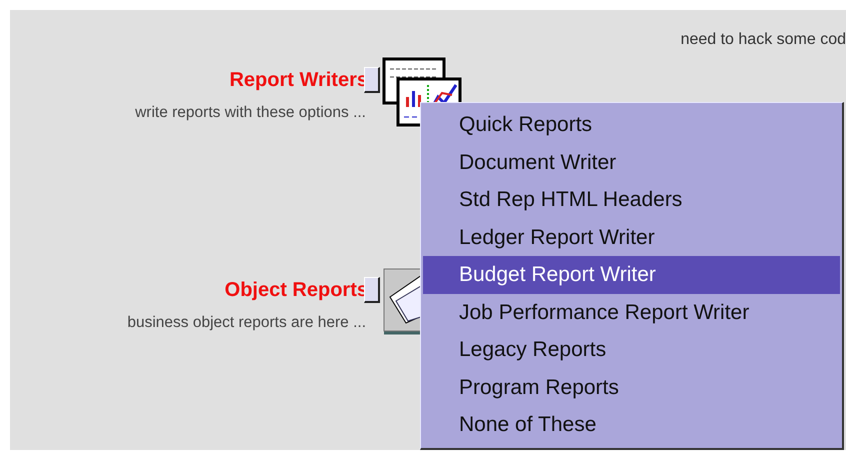  I want to click on menu-item: None of These, so click(631, 425).